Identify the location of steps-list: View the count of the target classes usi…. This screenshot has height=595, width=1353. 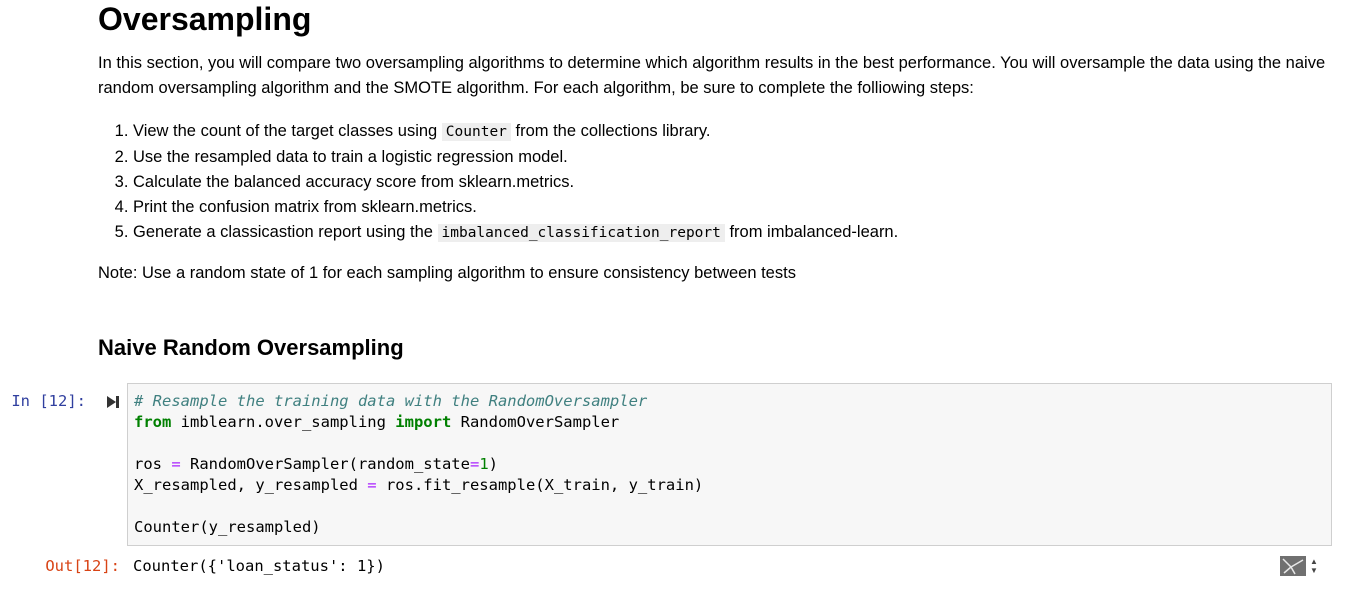
(498, 182).